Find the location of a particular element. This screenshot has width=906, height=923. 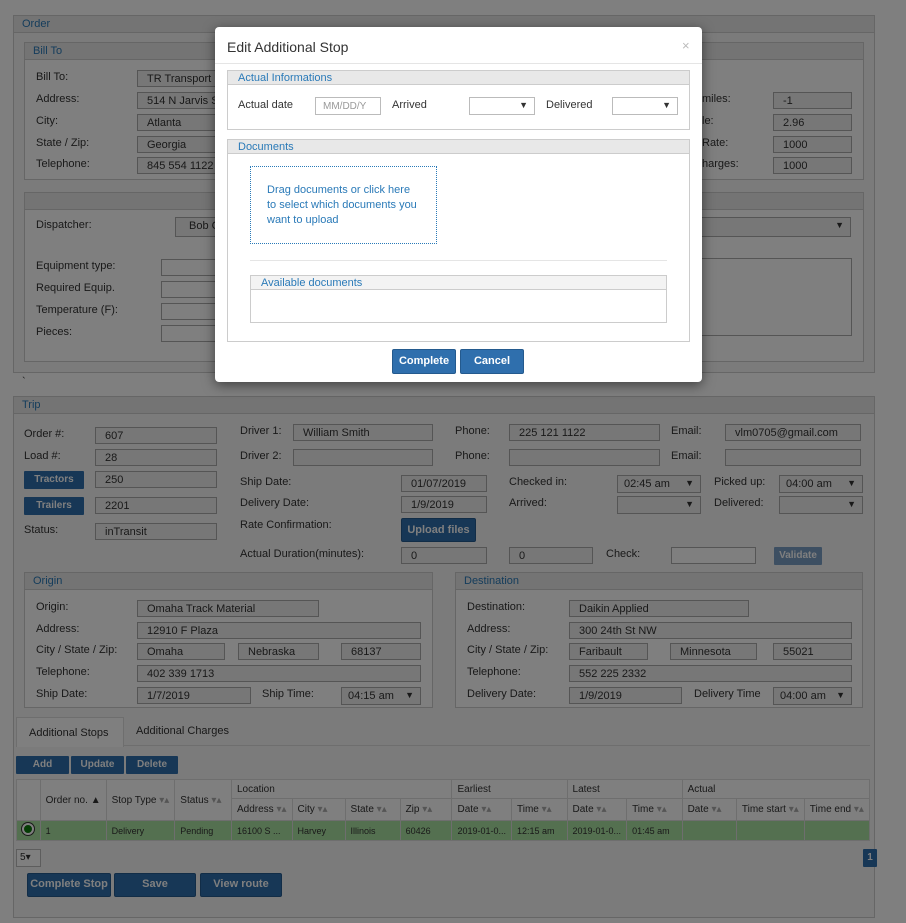

complete-button: Complete is located at coordinates (424, 361).